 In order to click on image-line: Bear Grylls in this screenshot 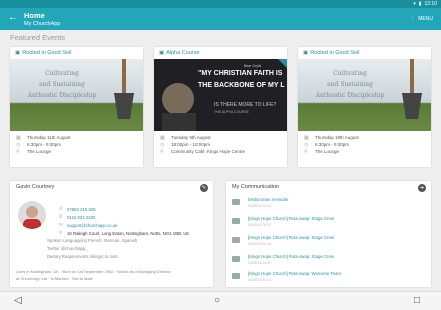, I will do `click(253, 66)`.